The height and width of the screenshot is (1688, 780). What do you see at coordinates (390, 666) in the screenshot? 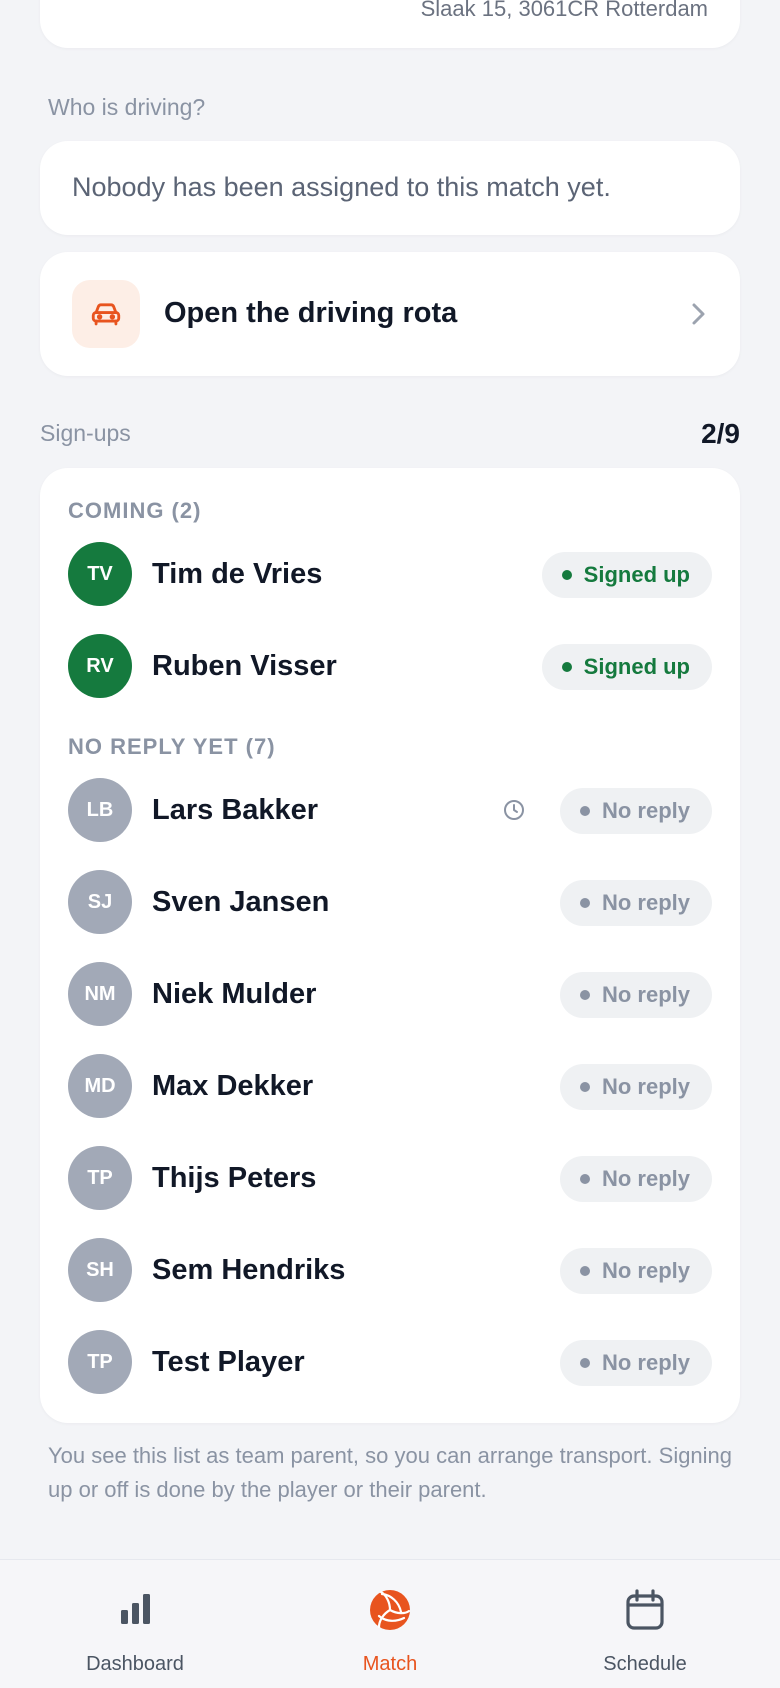
I see `player-row: RV Ruben Visser Signed up` at bounding box center [390, 666].